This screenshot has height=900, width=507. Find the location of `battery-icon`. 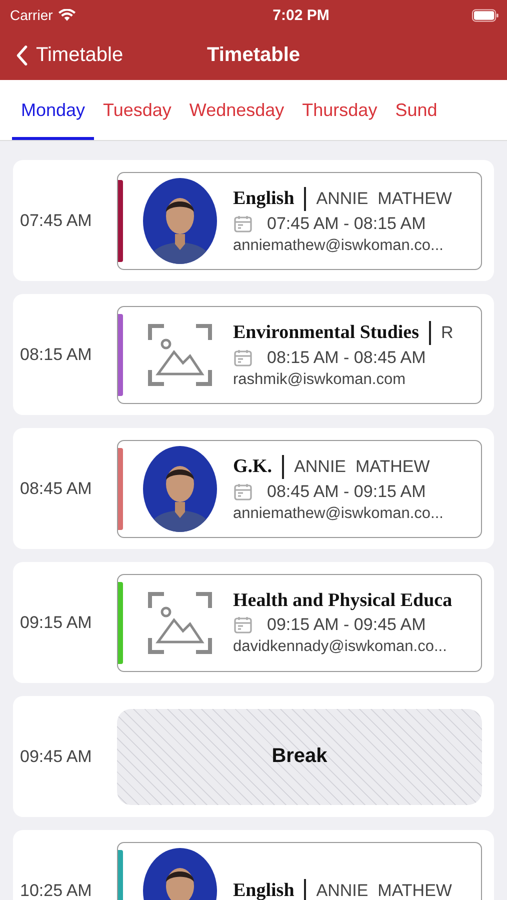

battery-icon is located at coordinates (485, 15).